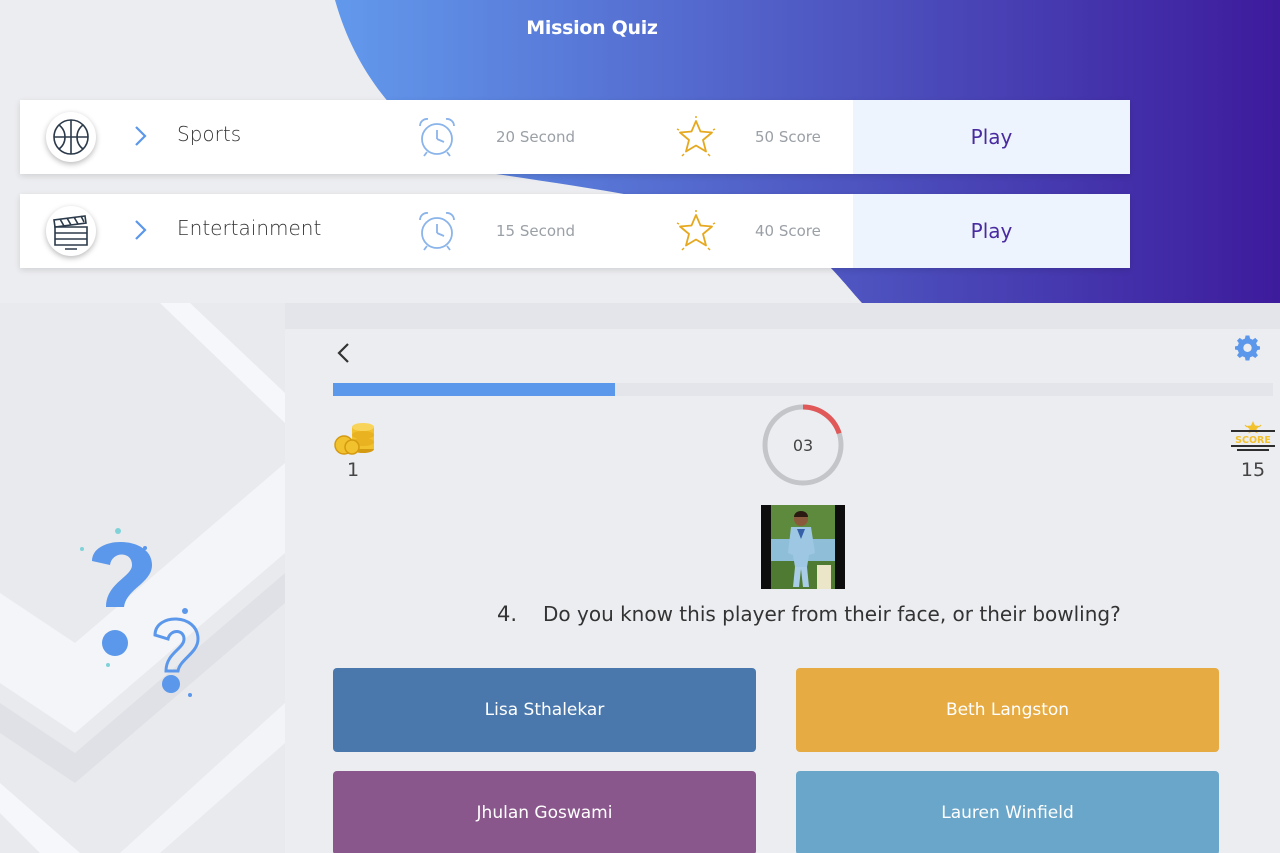 The image size is (1280, 853). I want to click on coins-count: 1, so click(353, 470).